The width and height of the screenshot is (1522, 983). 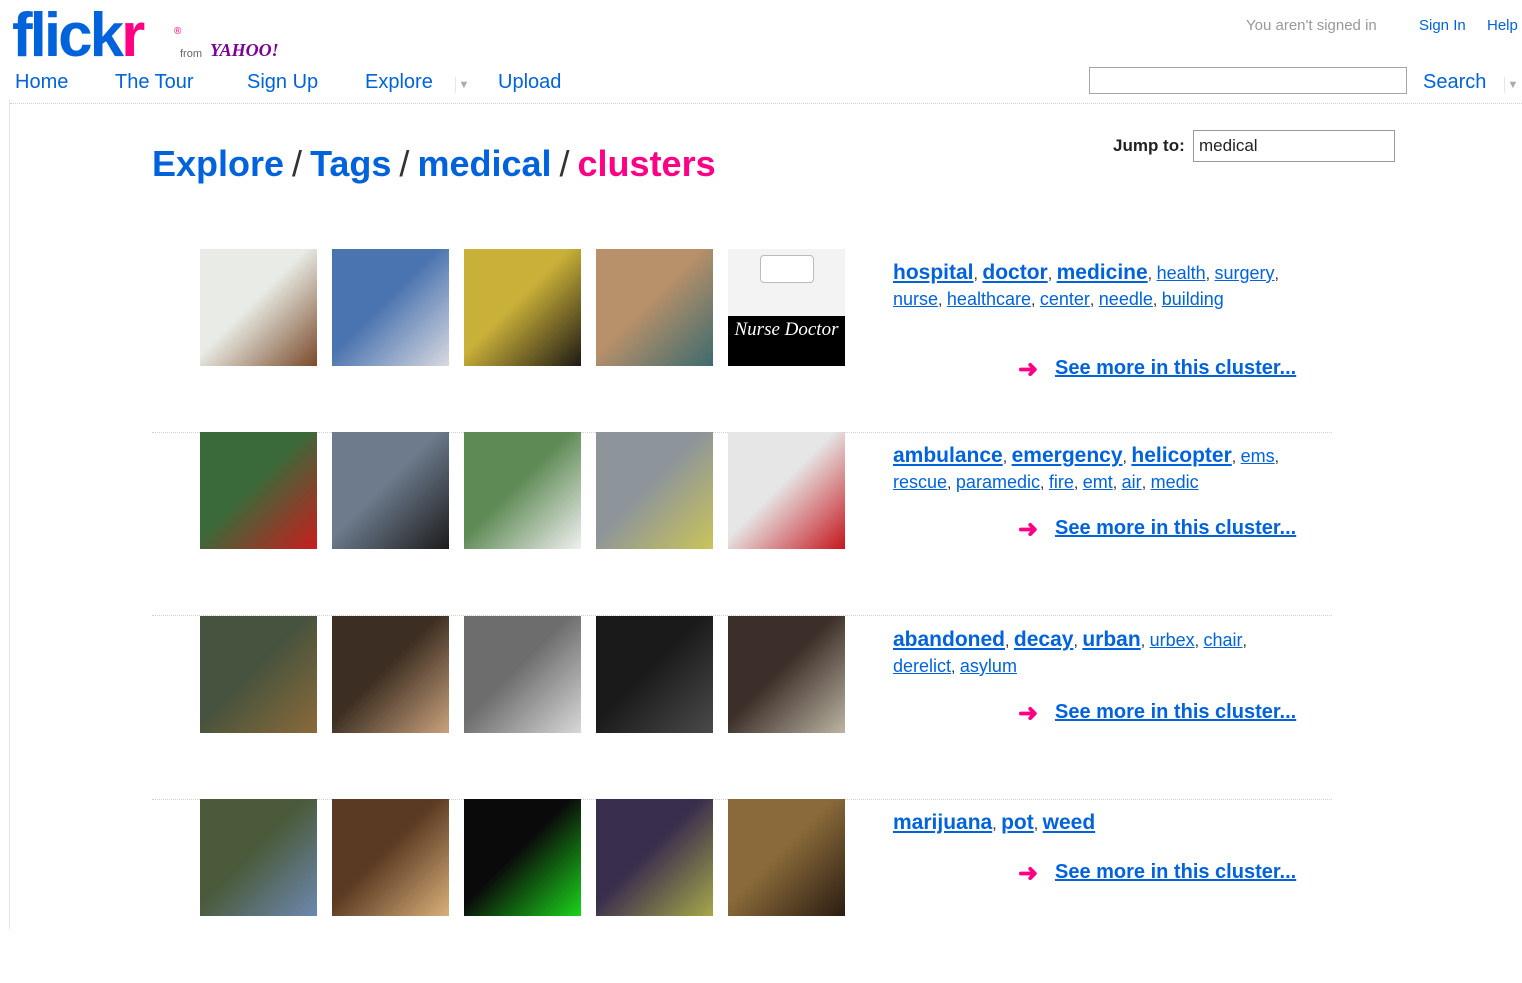 I want to click on page-left-border, so click(x=9, y=514).